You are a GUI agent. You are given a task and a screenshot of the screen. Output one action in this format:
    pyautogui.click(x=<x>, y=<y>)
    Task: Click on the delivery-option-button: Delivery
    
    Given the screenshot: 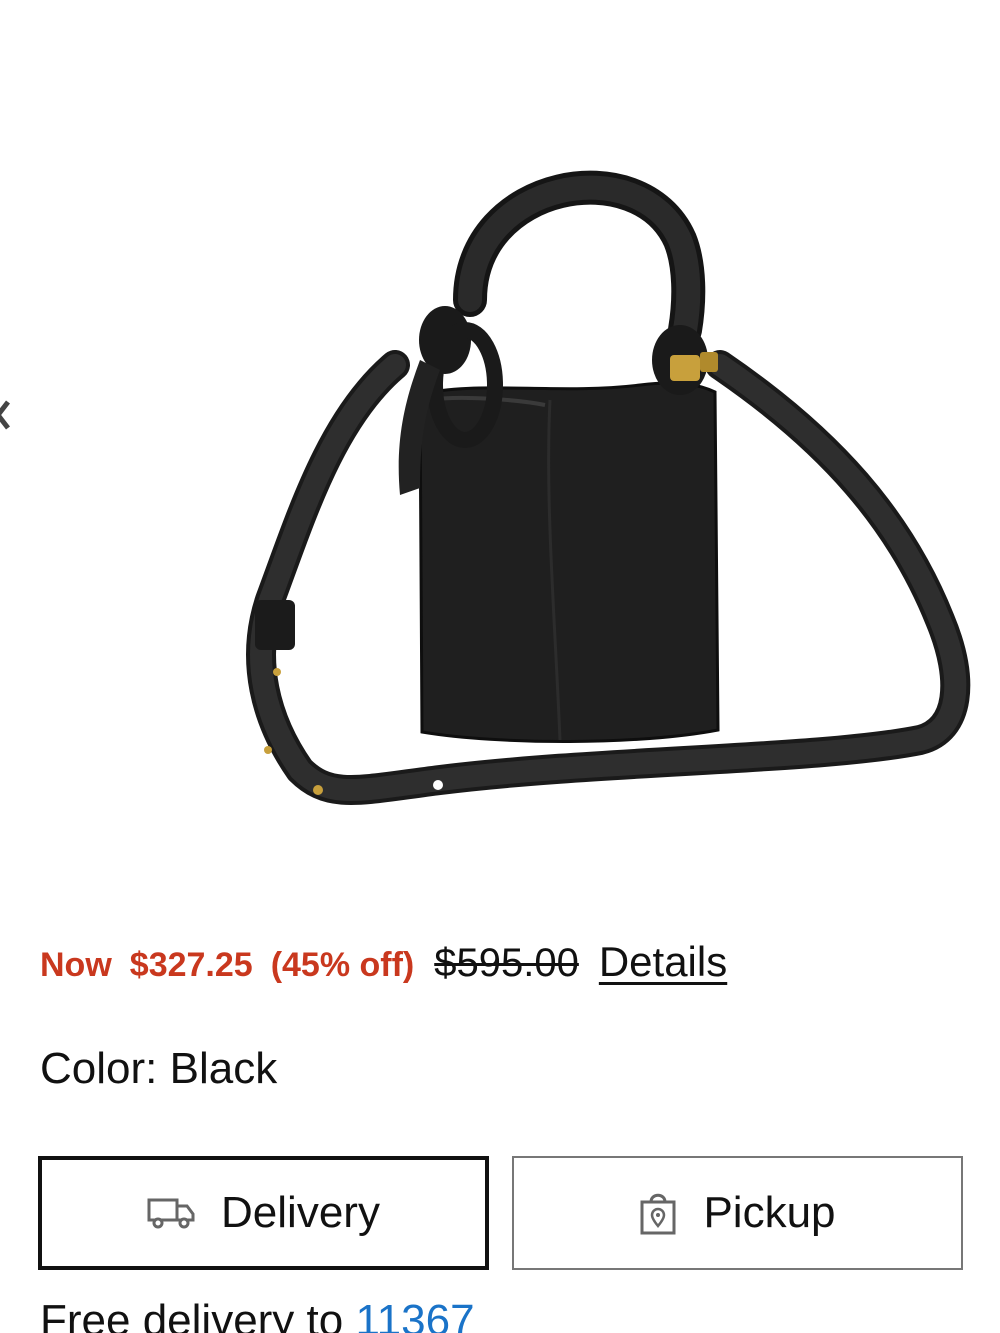 What is the action you would take?
    pyautogui.click(x=263, y=1213)
    